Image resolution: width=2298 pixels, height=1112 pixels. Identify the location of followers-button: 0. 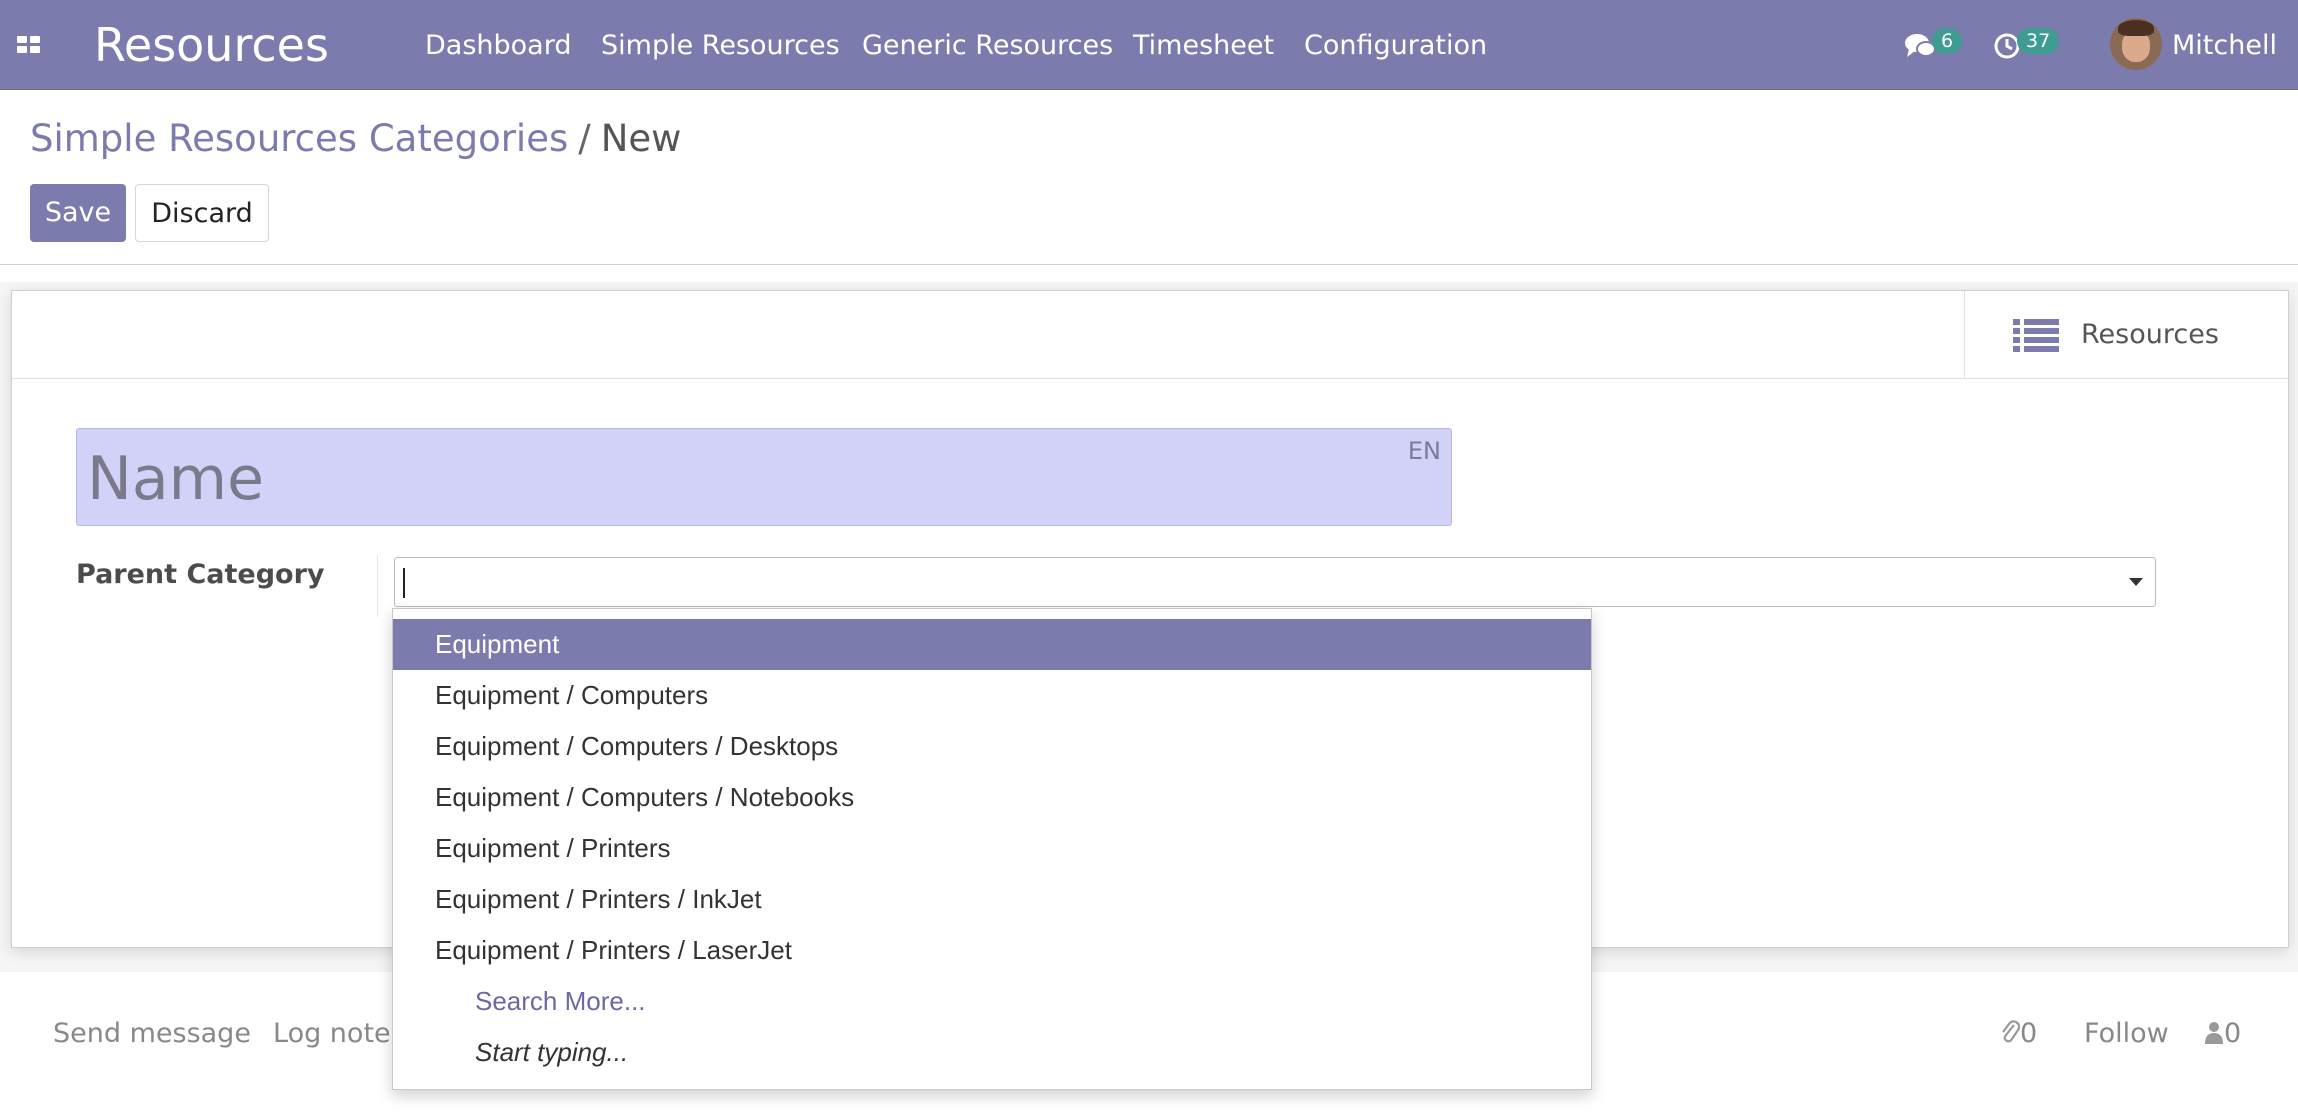
(2222, 1034).